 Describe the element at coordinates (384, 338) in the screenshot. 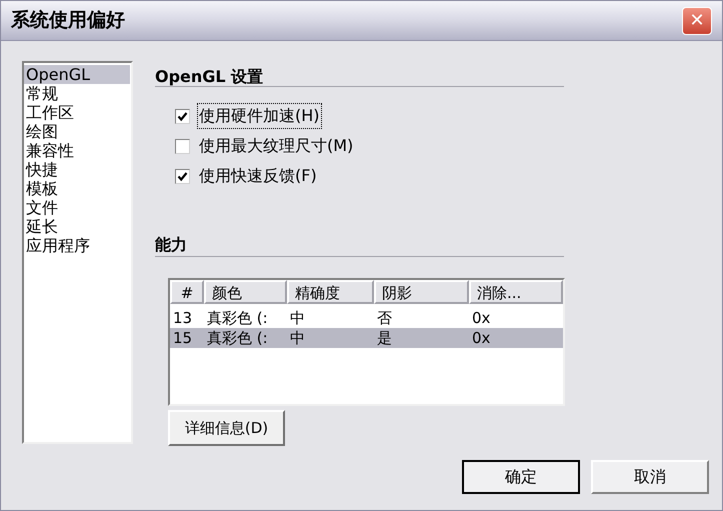

I see `table-cell-text: 是` at that location.